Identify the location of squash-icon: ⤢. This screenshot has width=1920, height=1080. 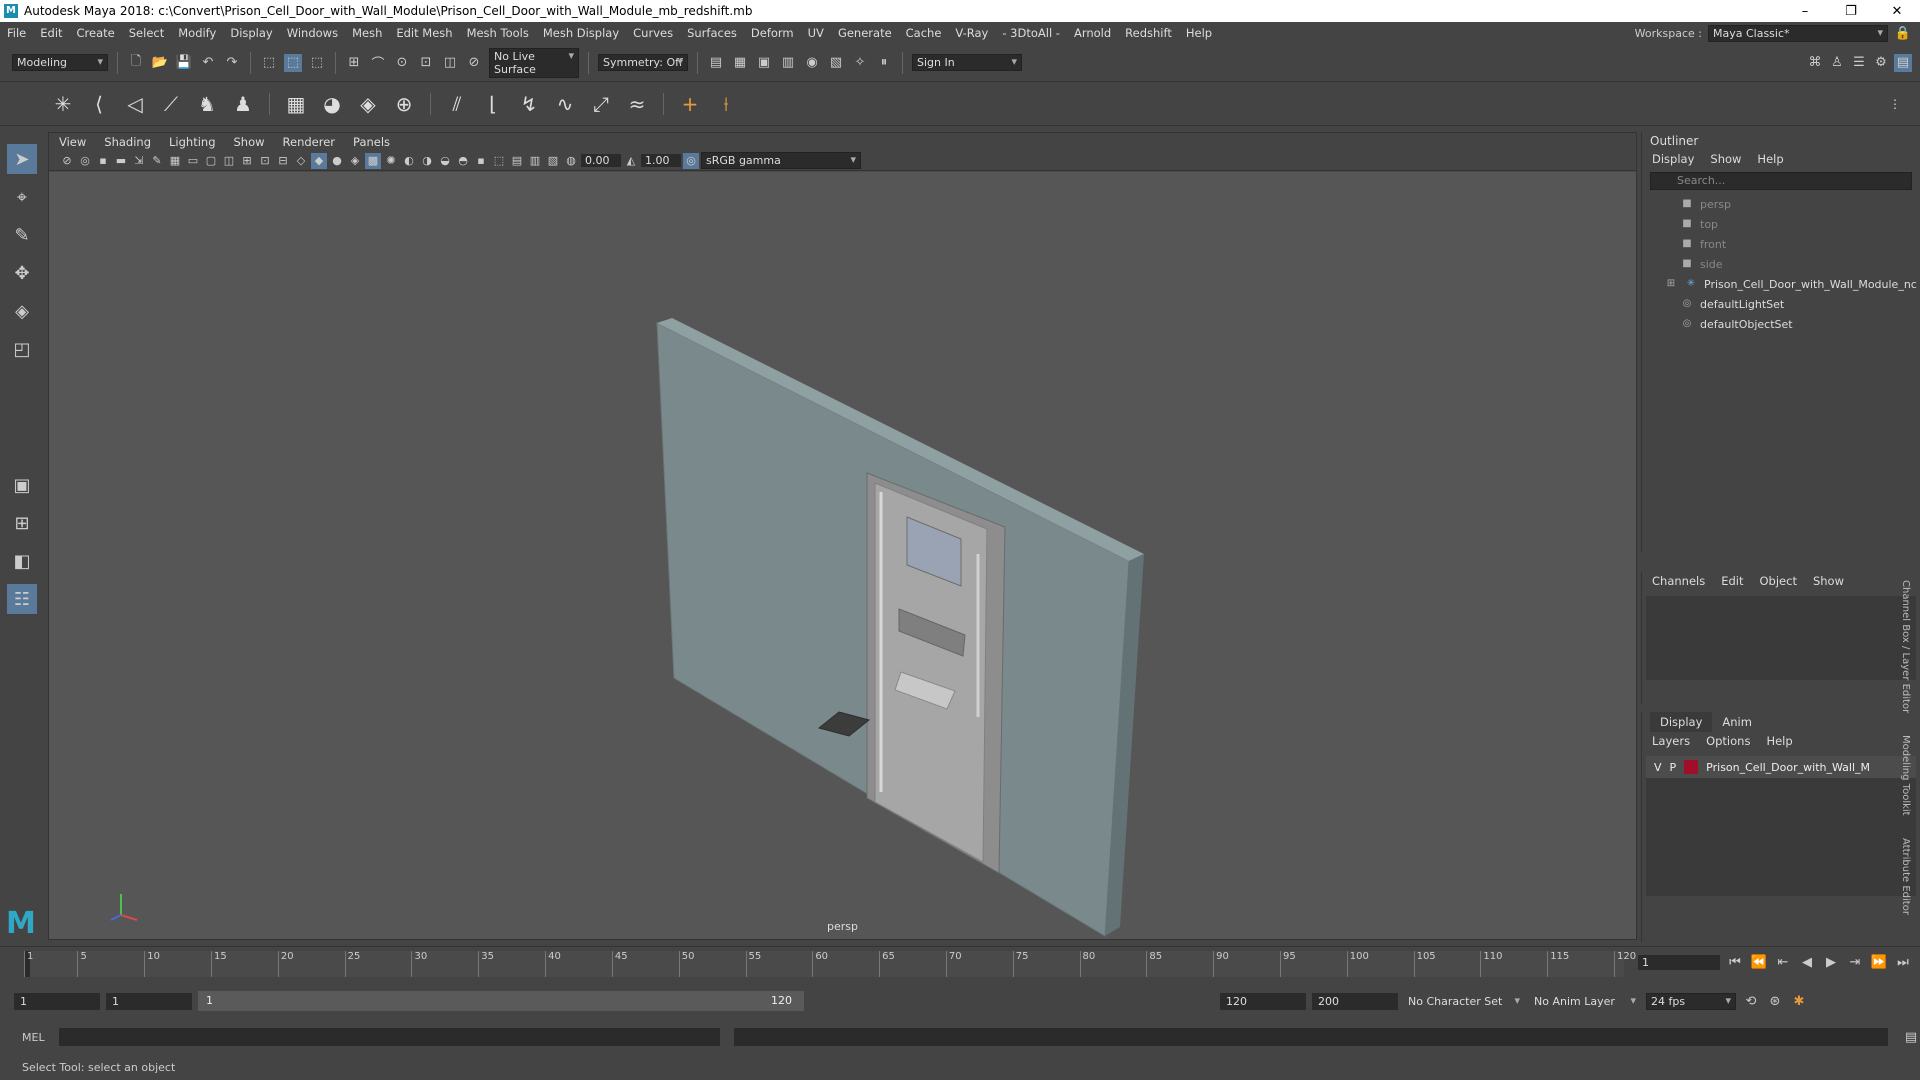
(601, 104).